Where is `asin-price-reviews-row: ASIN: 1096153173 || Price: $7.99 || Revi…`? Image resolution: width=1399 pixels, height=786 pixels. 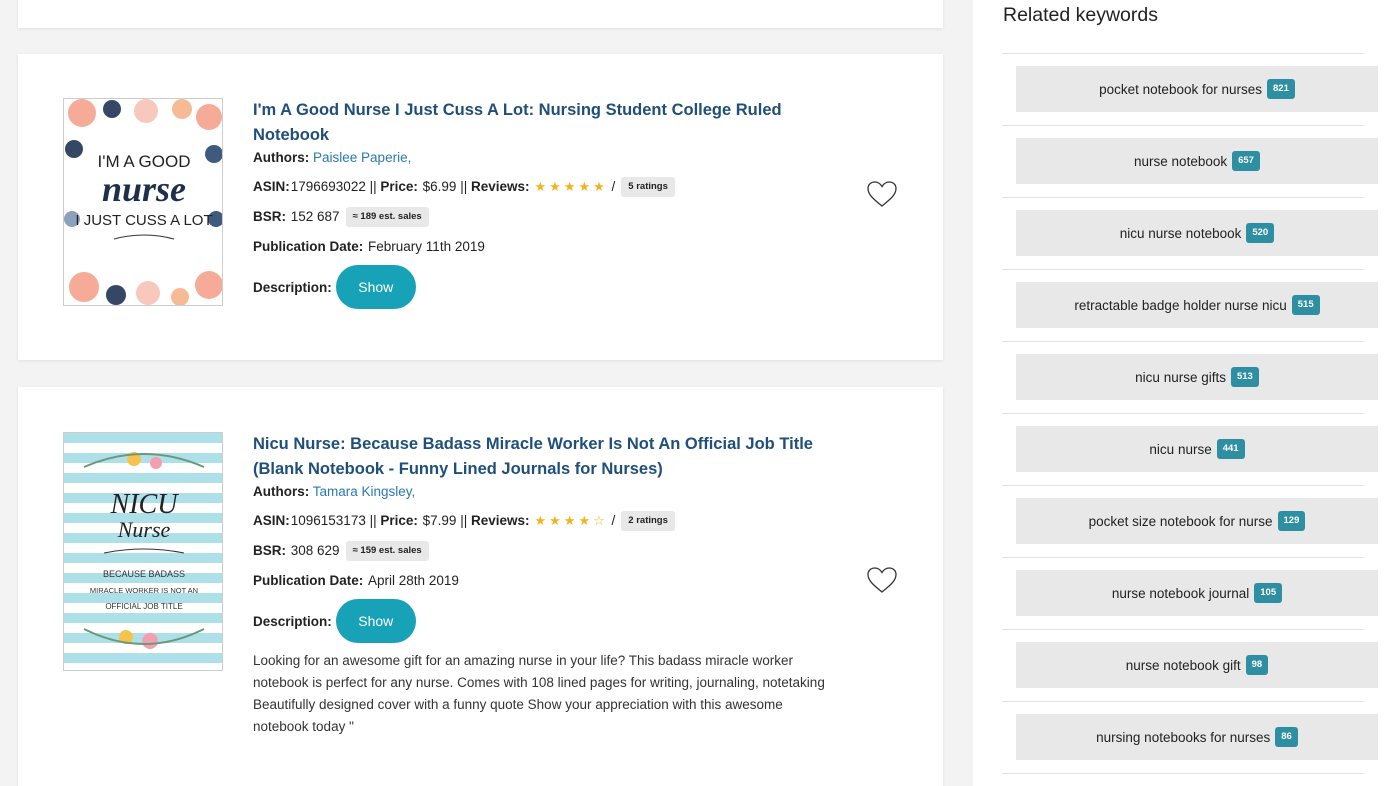
asin-price-reviews-row: ASIN: 1096153173 || Price: $7.99 || Revi… is located at coordinates (548, 521).